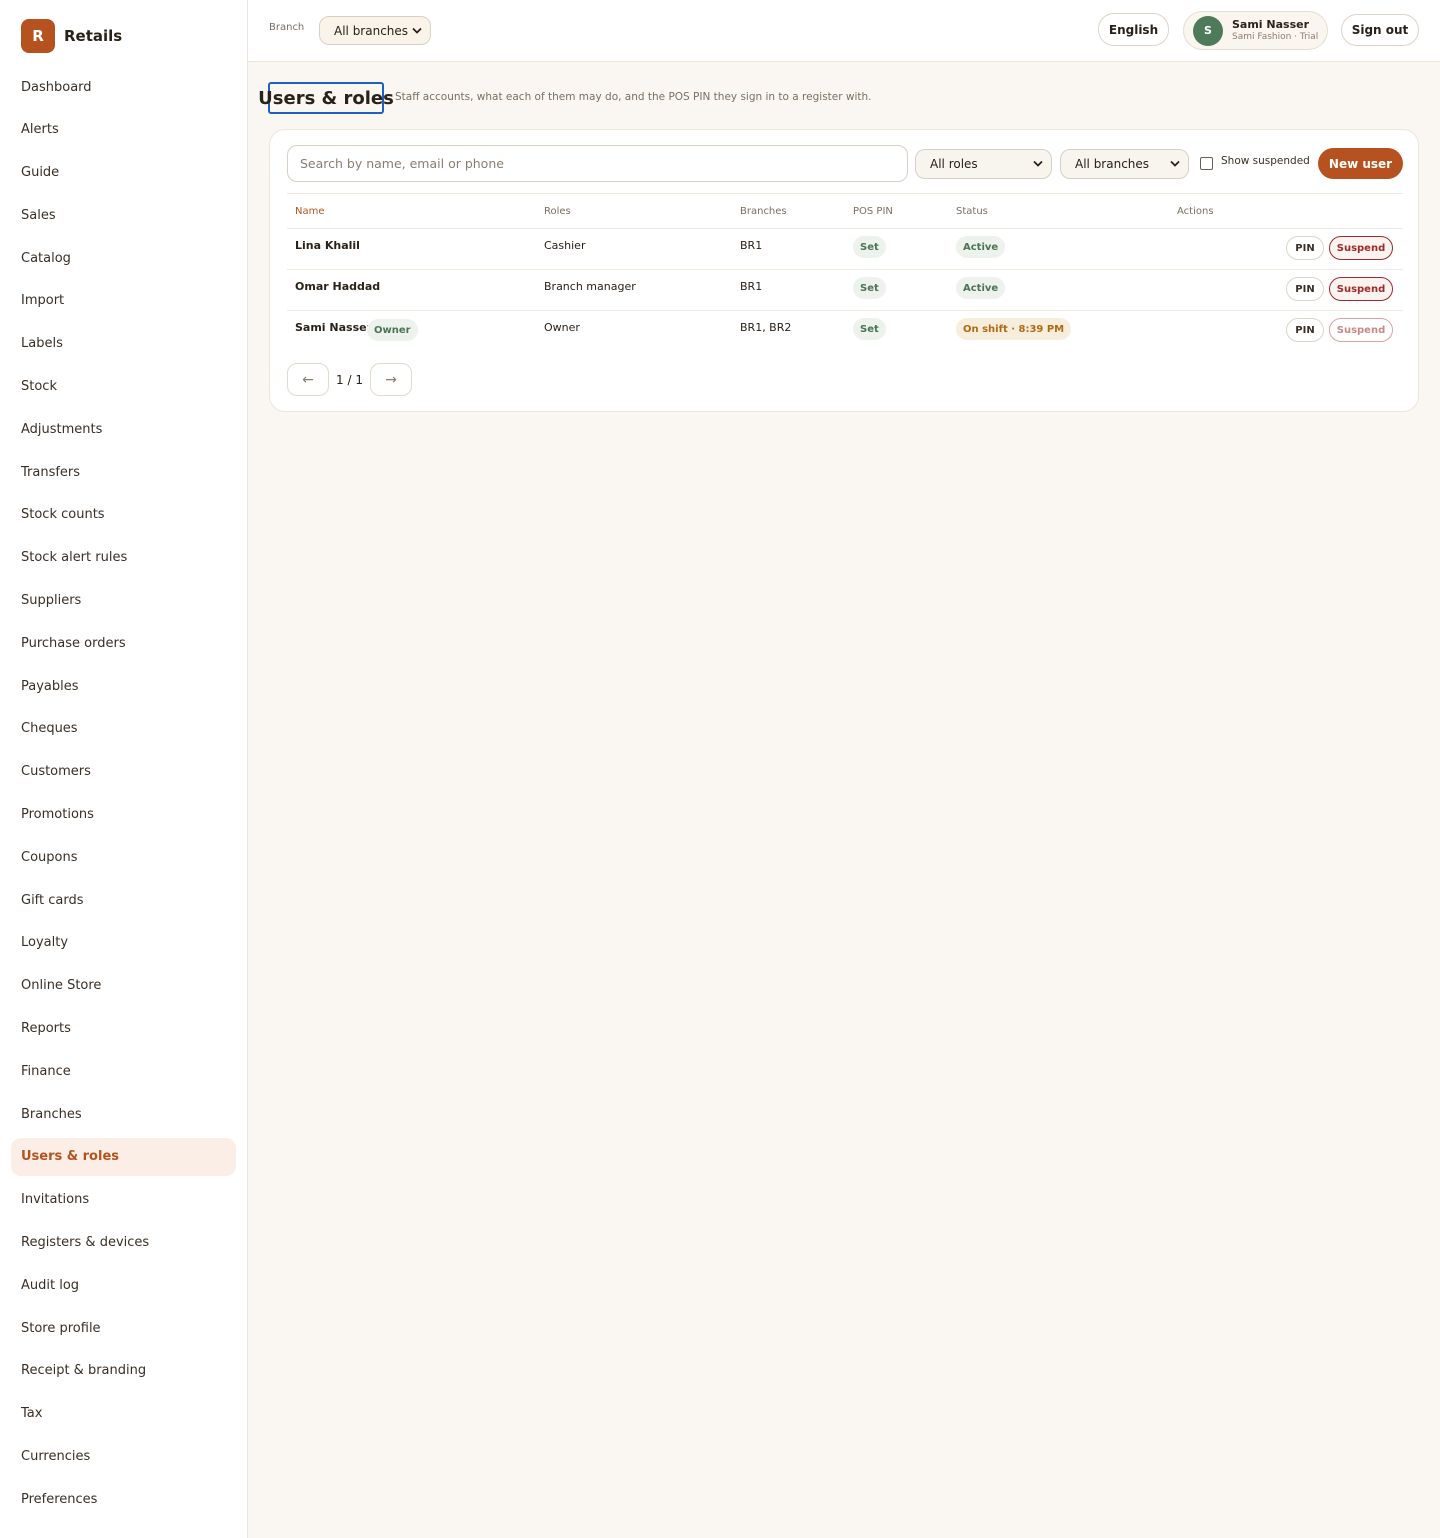  I want to click on sidebar-item-loyalty: Loyalty, so click(123, 943).